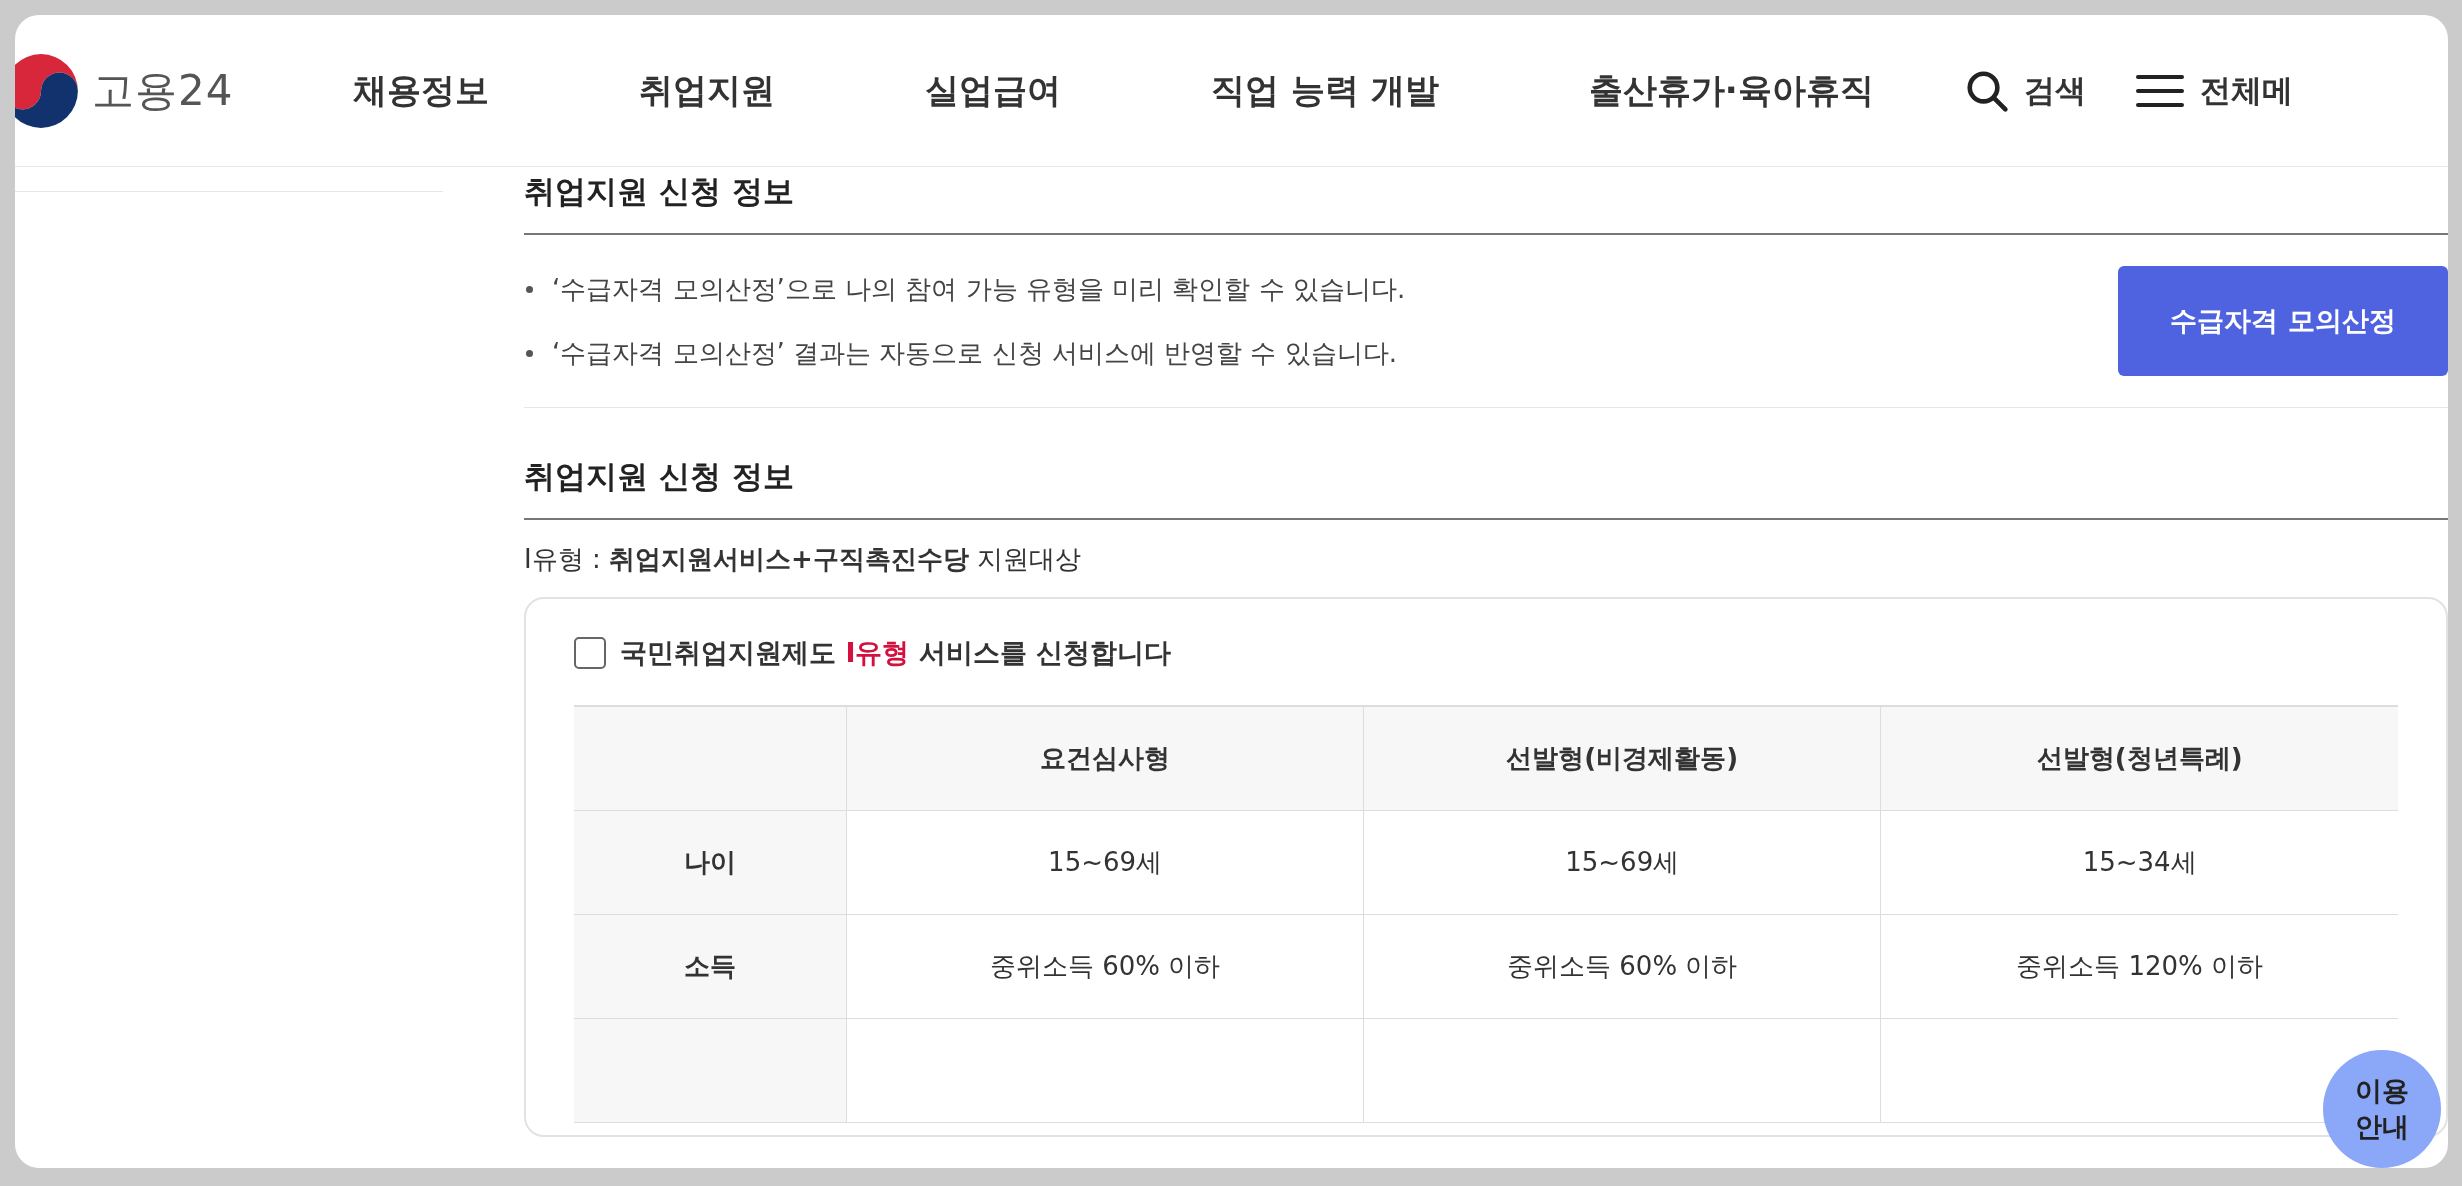  What do you see at coordinates (1105, 758) in the screenshot?
I see `column-header: 요건심사형` at bounding box center [1105, 758].